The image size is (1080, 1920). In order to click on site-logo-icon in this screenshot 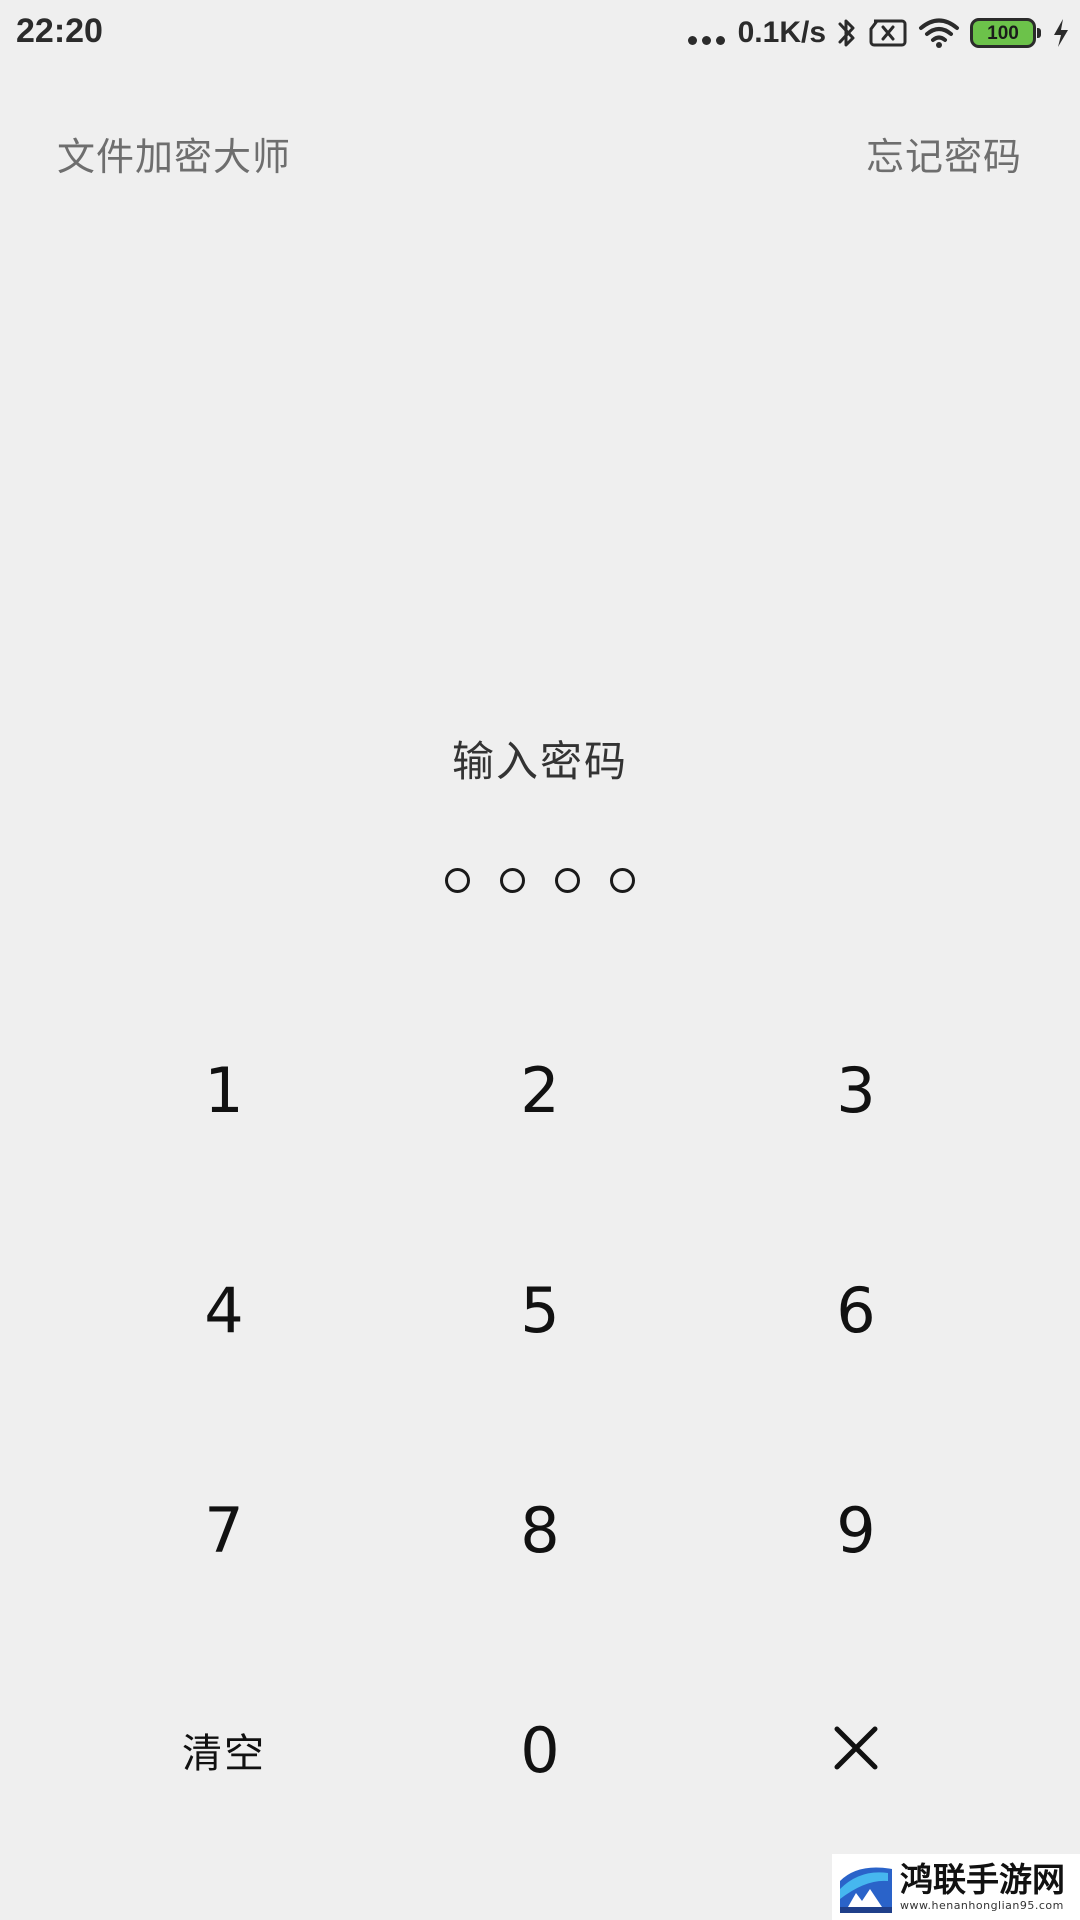, I will do `click(866, 1887)`.